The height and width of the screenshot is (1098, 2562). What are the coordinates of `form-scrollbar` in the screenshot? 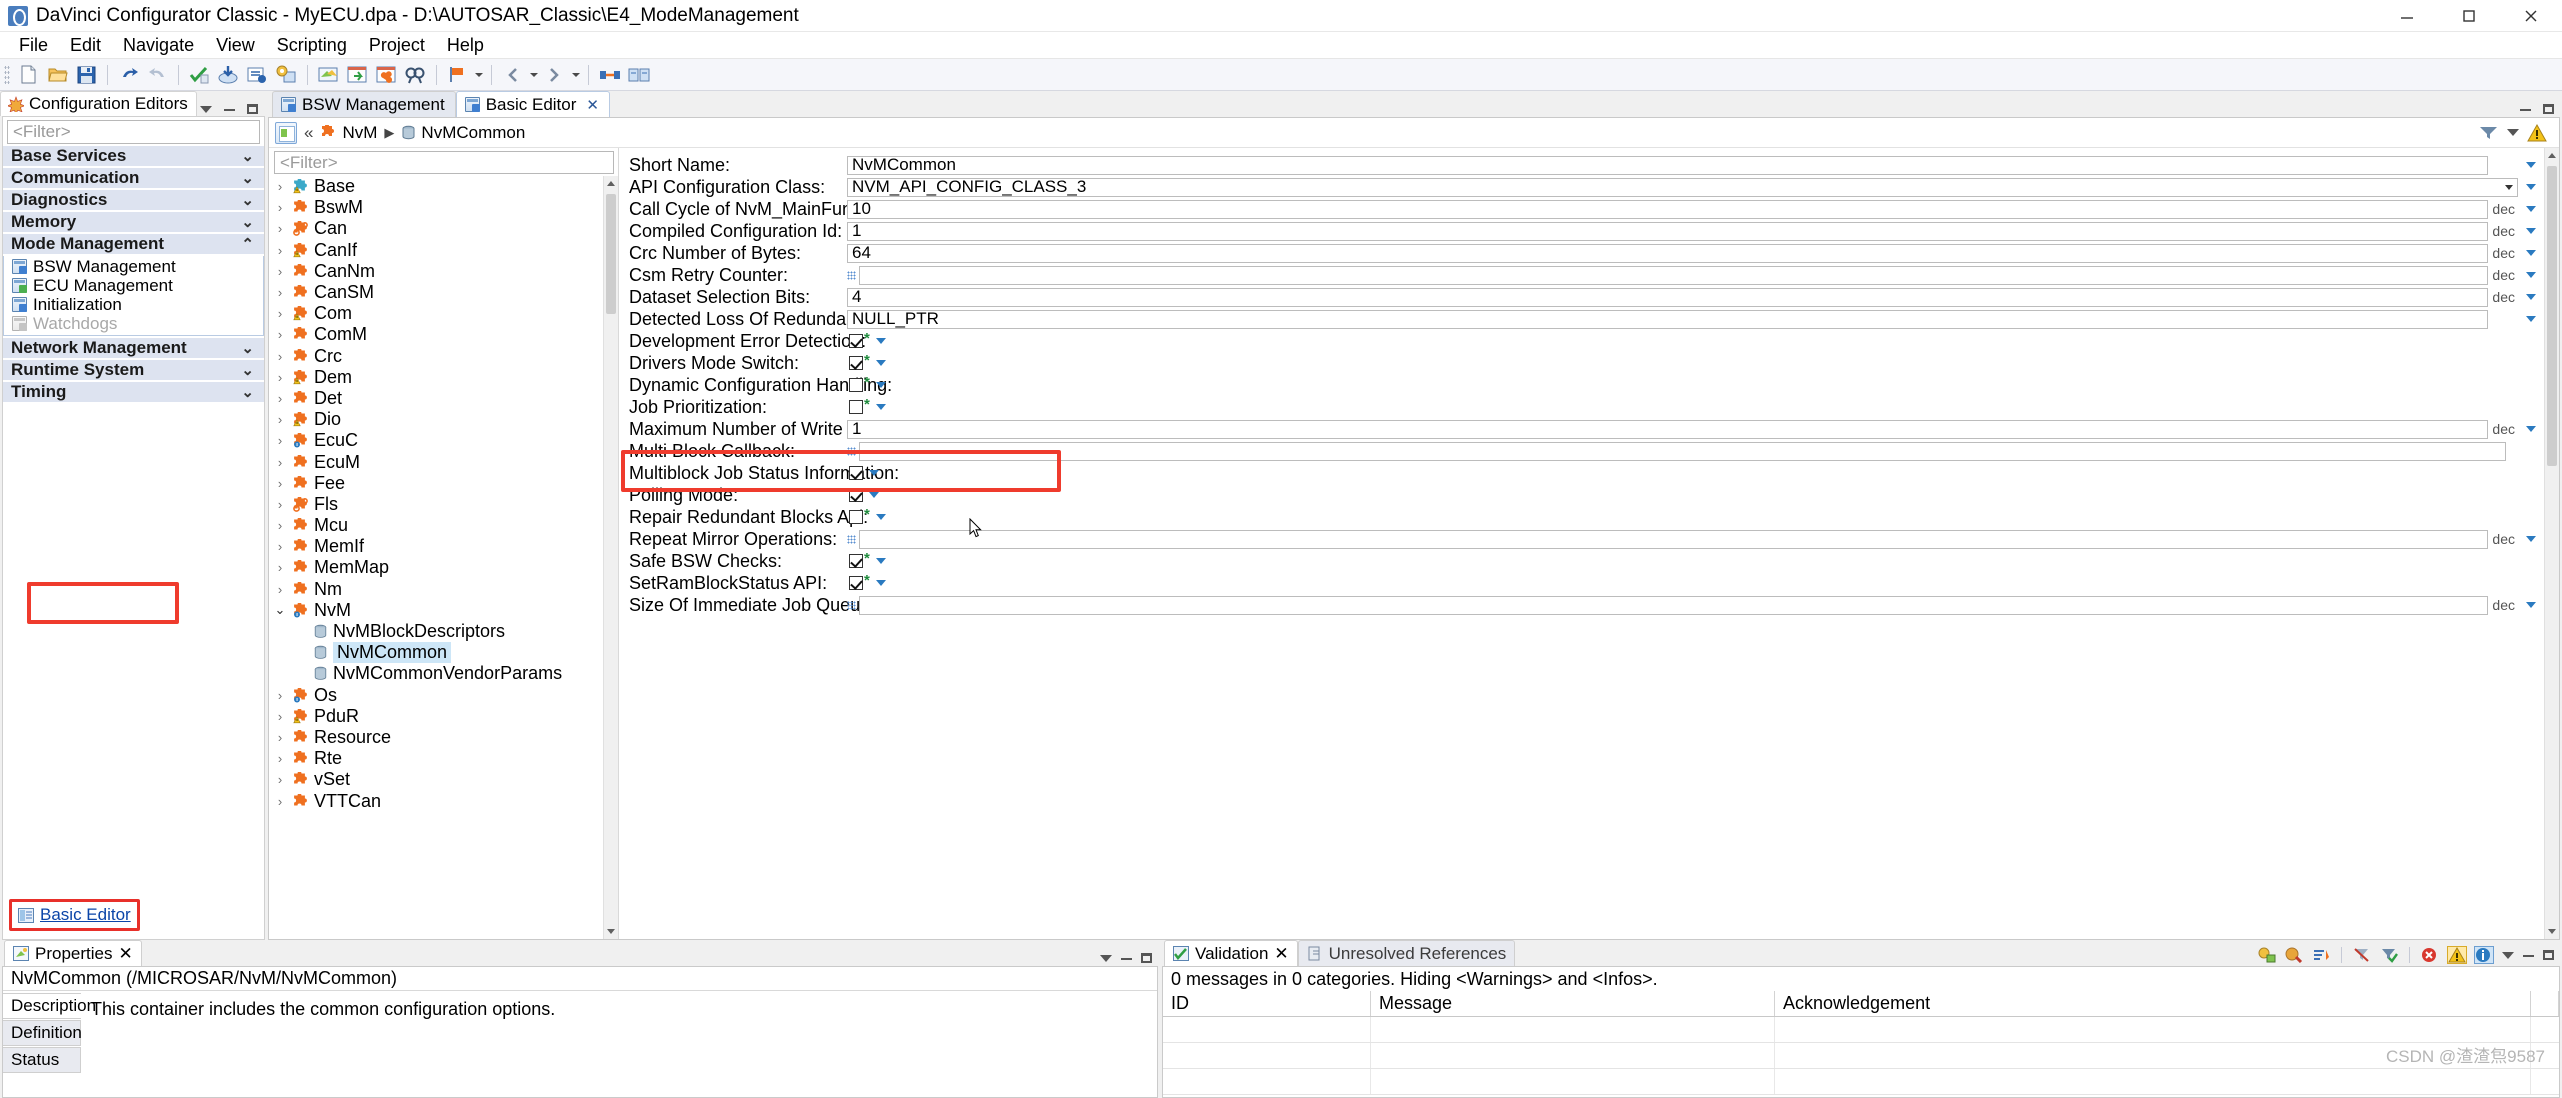 It's located at (2551, 543).